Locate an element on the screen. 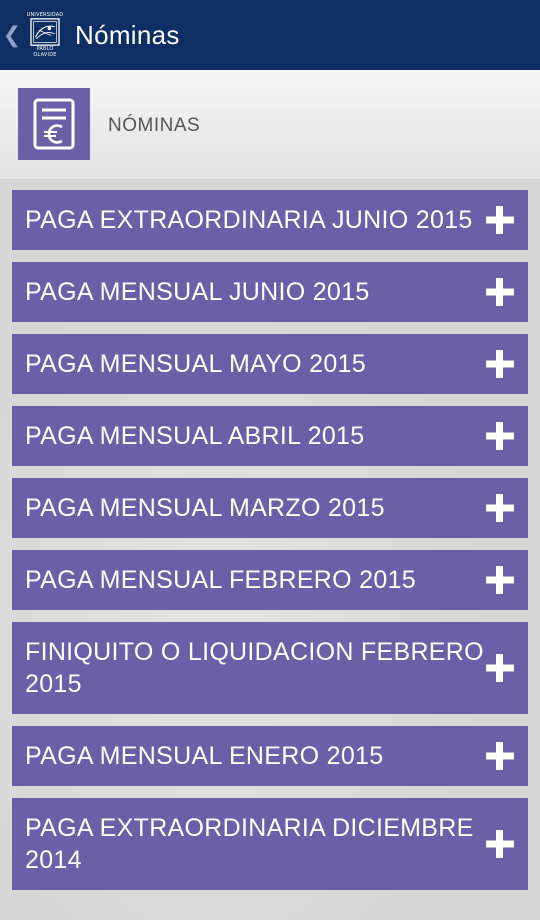 The width and height of the screenshot is (540, 920). payroll-item-label: PAGA EXTRAORDINARIA DICIEMBRE 2014 is located at coordinates (249, 844).